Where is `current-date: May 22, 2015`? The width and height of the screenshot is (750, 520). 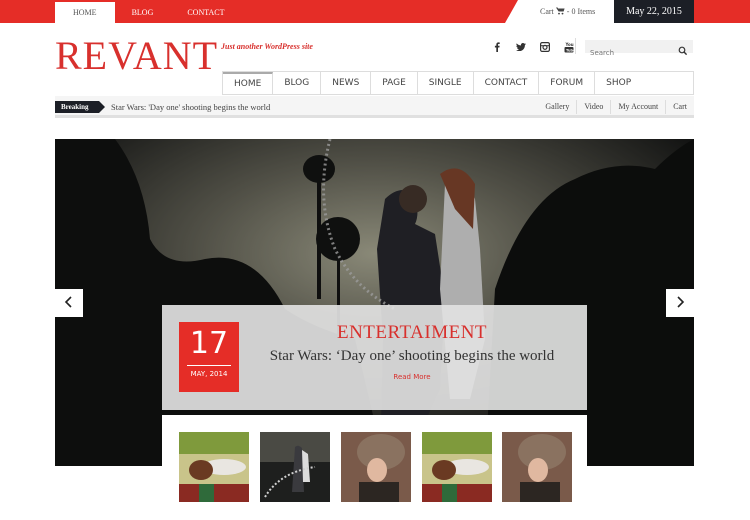 current-date: May 22, 2015 is located at coordinates (654, 11).